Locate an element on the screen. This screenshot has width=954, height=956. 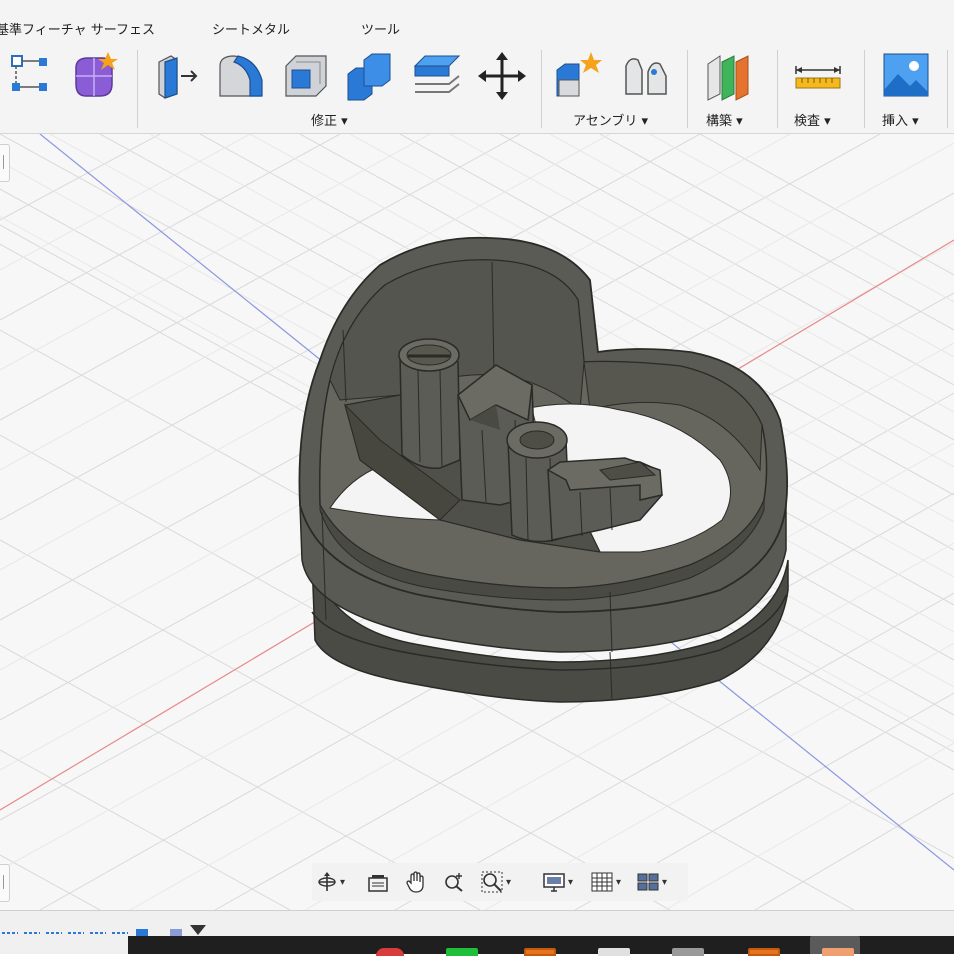
orbit-icon: ▾ is located at coordinates (330, 882).